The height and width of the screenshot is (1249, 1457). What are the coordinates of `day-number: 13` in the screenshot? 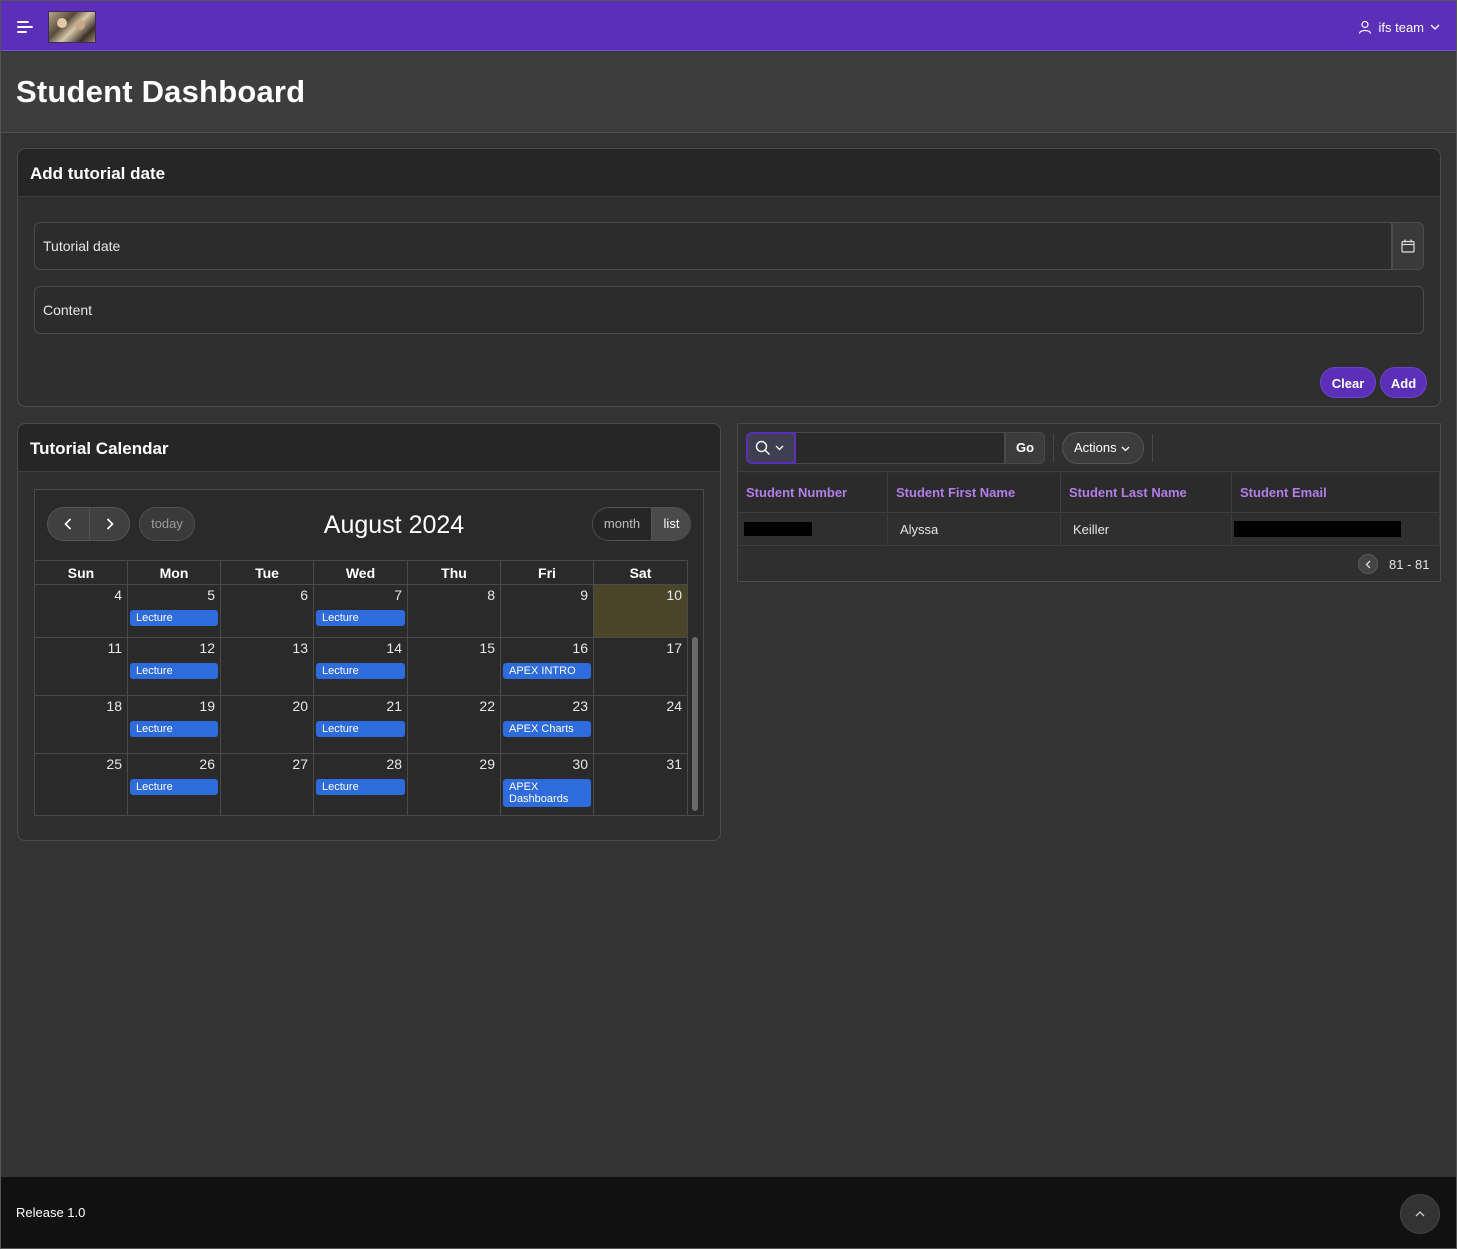 It's located at (300, 648).